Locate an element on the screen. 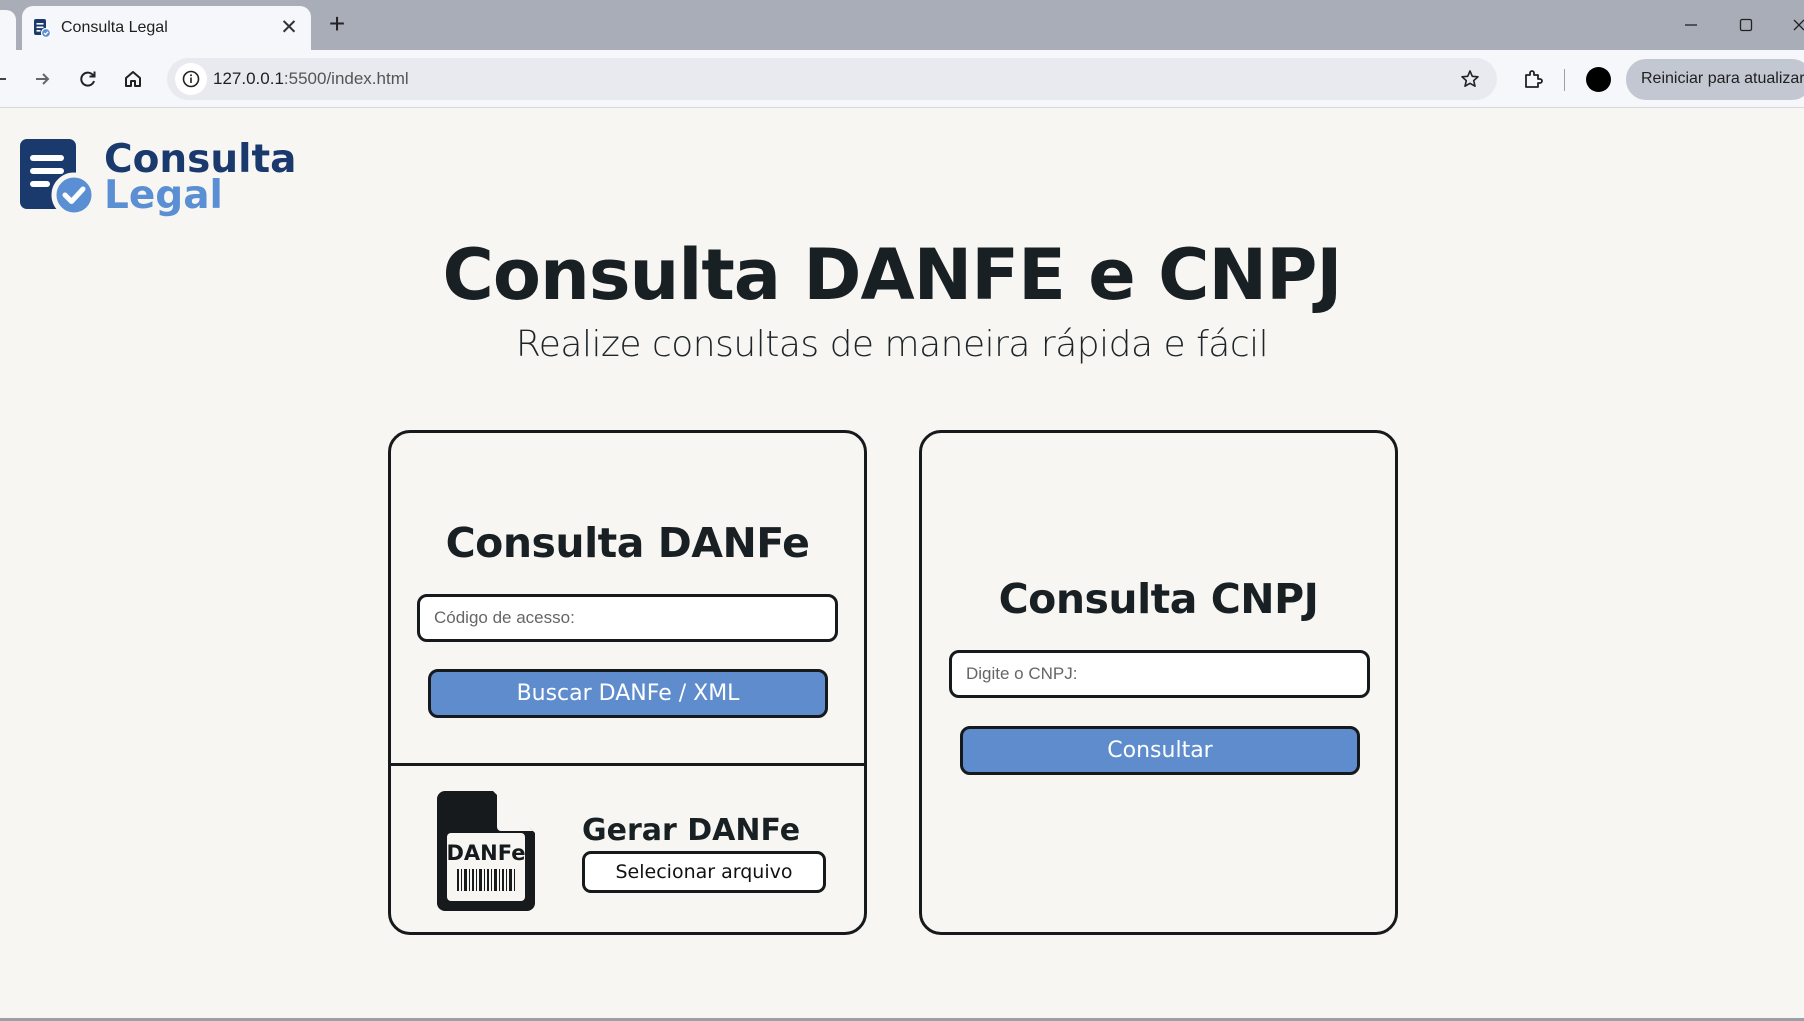  reload-button is located at coordinates (88, 79).